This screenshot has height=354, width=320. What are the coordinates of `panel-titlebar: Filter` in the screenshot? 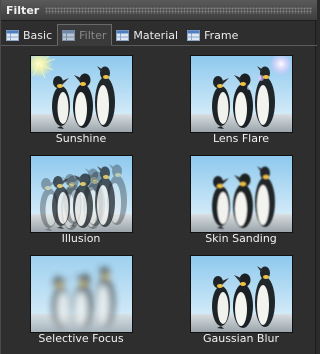 It's located at (159, 10).